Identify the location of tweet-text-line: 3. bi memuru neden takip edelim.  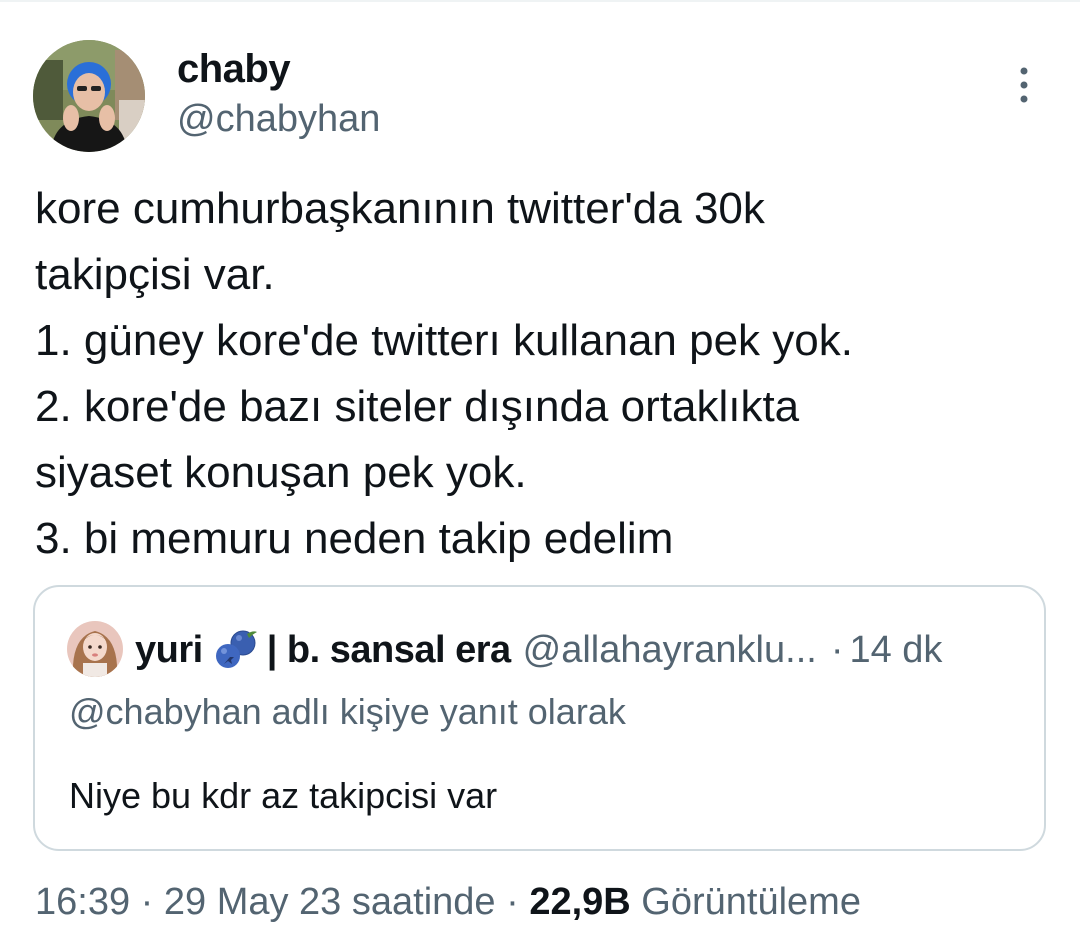
(354, 538).